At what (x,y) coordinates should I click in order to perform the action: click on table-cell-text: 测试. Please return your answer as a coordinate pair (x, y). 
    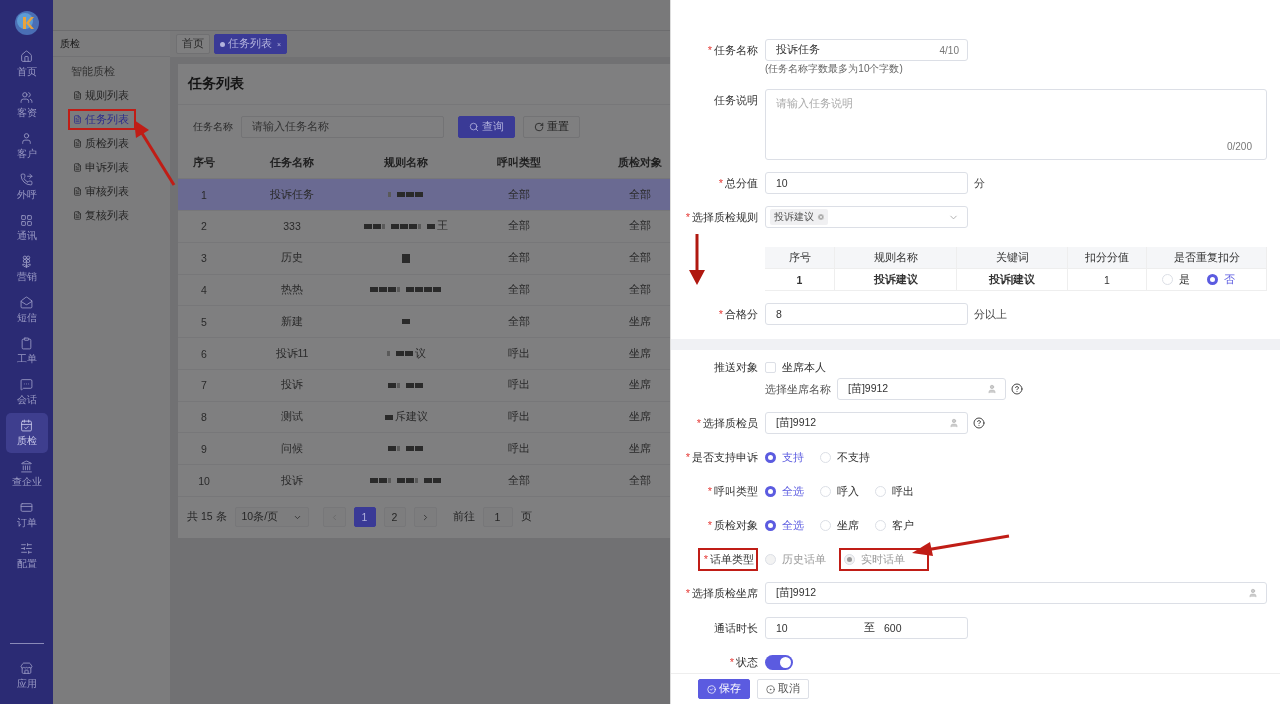
    Looking at the image, I should click on (292, 417).